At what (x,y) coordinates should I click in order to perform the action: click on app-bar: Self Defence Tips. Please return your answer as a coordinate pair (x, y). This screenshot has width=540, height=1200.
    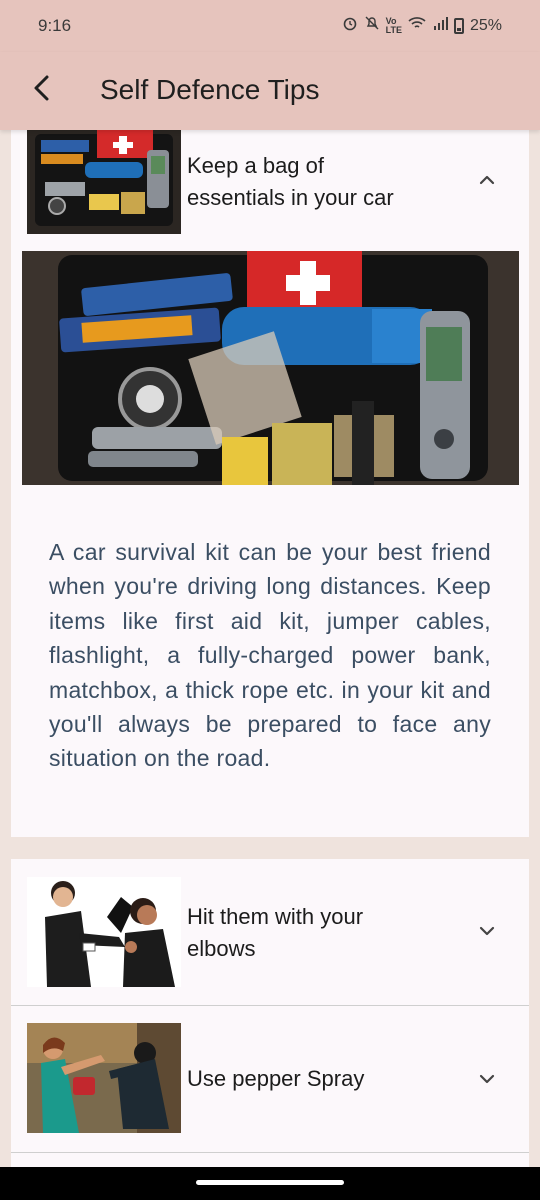
    Looking at the image, I should click on (270, 91).